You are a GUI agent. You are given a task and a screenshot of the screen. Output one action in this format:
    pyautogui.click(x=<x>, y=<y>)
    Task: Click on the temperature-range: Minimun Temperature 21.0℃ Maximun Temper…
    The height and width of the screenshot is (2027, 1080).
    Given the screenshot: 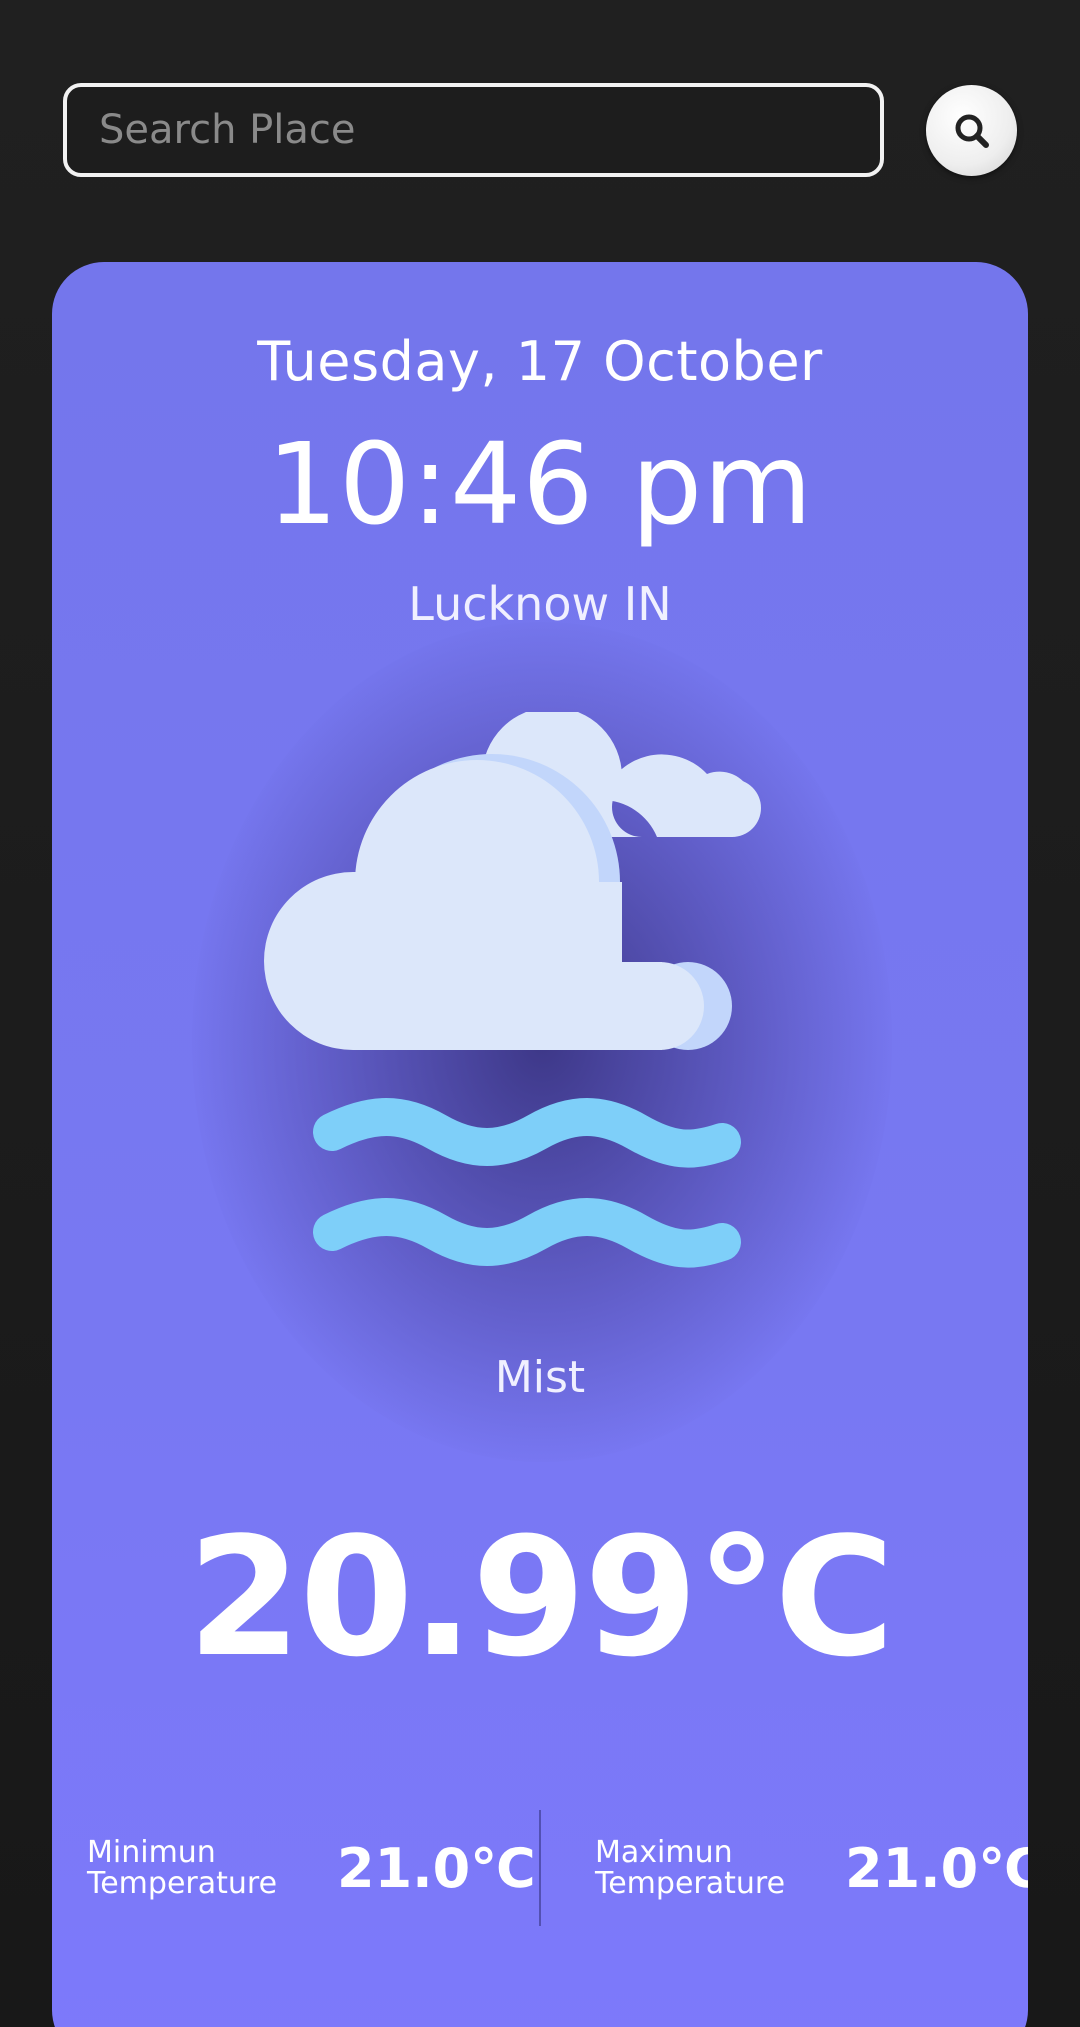 What is the action you would take?
    pyautogui.click(x=540, y=1868)
    